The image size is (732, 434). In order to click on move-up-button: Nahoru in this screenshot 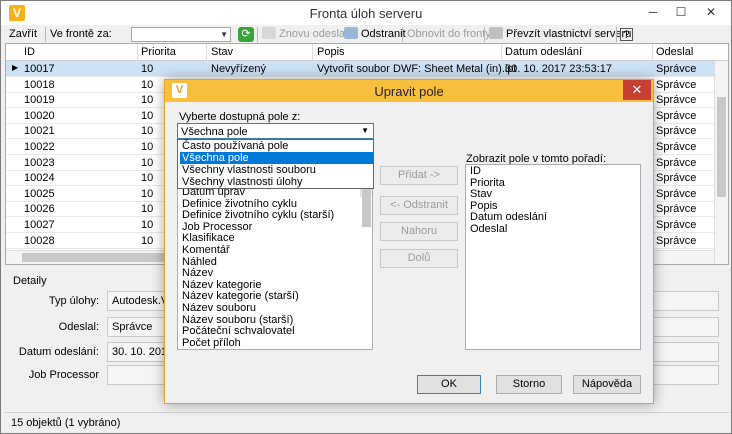, I will do `click(419, 231)`.